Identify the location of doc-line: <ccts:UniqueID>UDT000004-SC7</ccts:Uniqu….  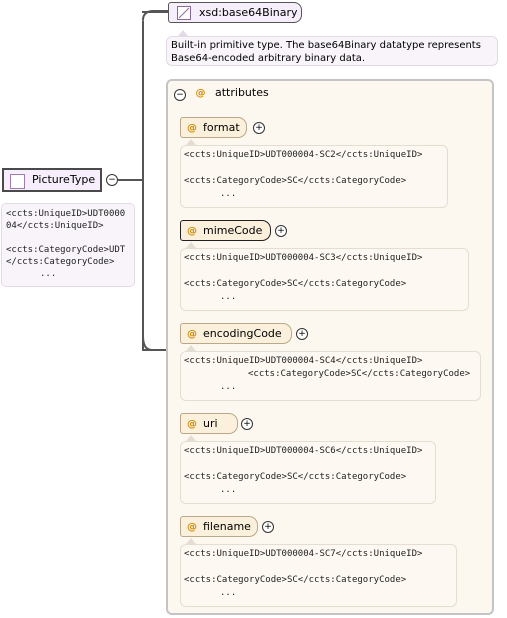
(303, 554).